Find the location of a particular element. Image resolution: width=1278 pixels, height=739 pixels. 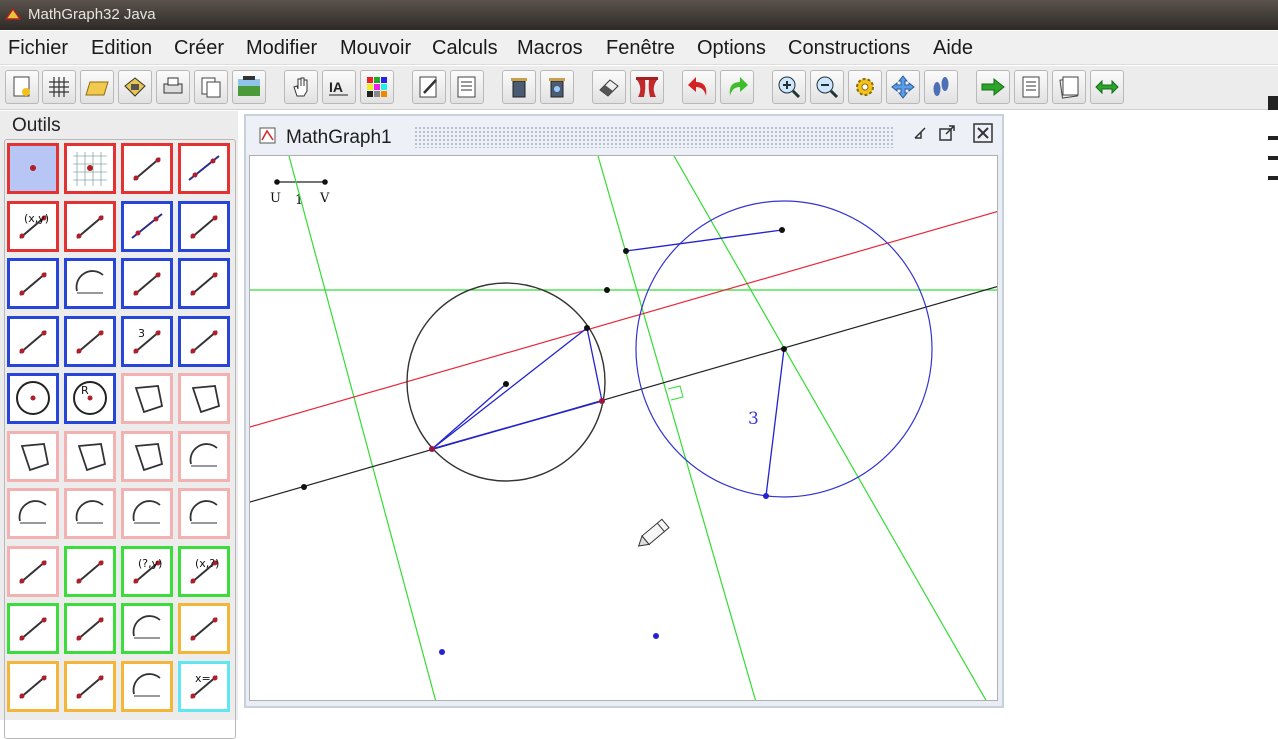

tool-button-measure-coords: (?,y) is located at coordinates (147, 571).